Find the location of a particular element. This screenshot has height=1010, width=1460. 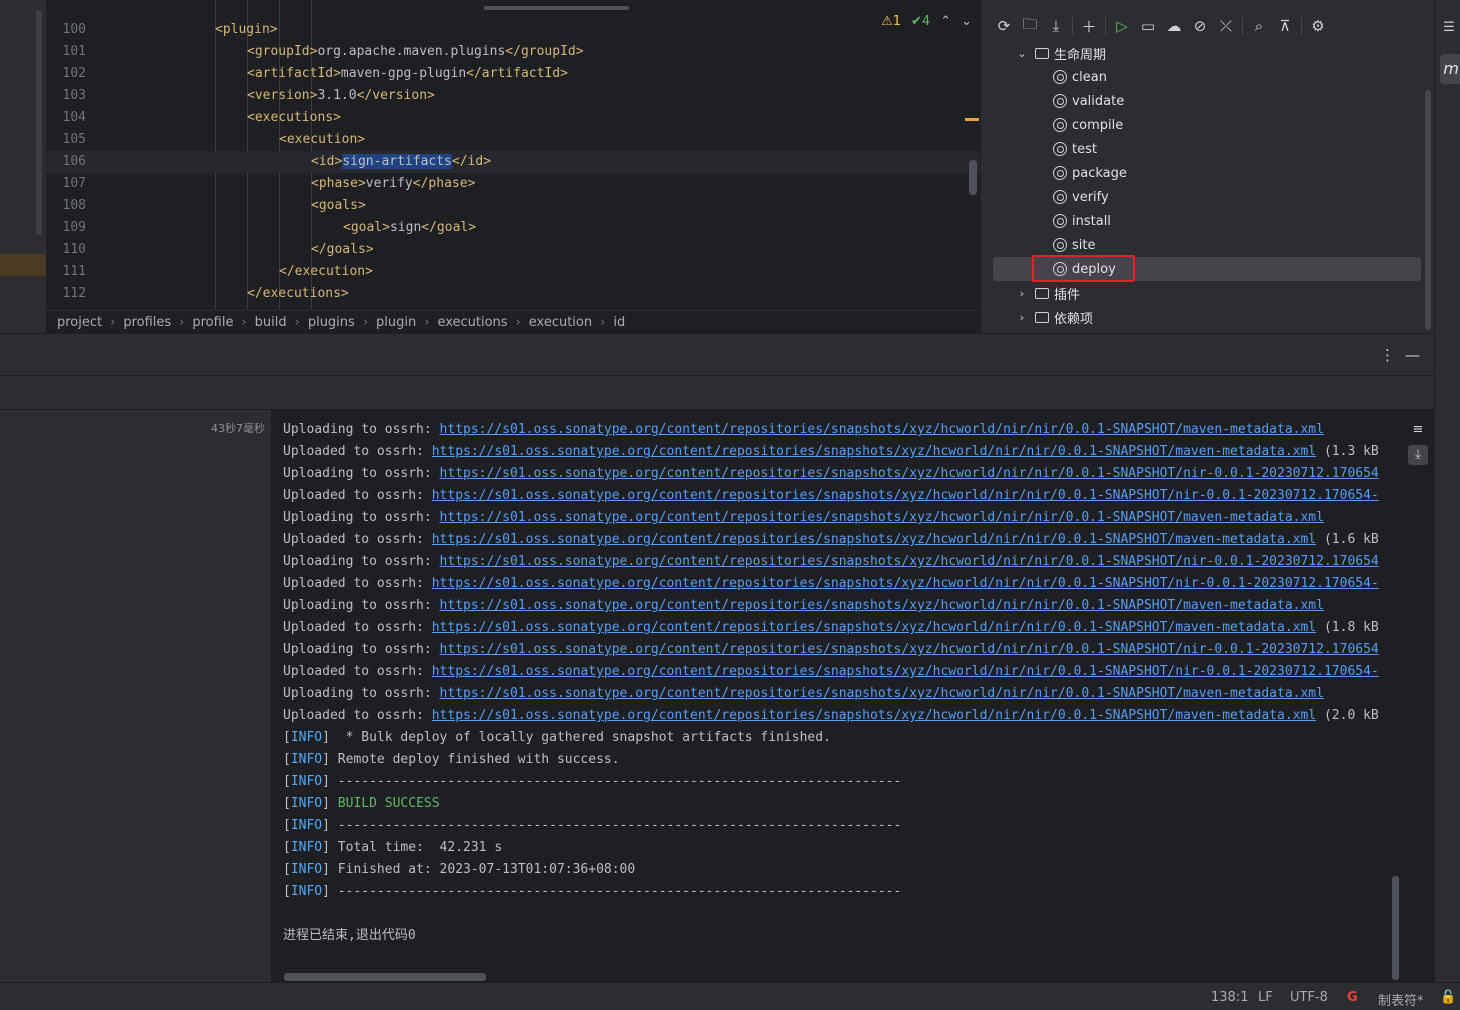

lifecycle-phase-package: package is located at coordinates (1090, 173).